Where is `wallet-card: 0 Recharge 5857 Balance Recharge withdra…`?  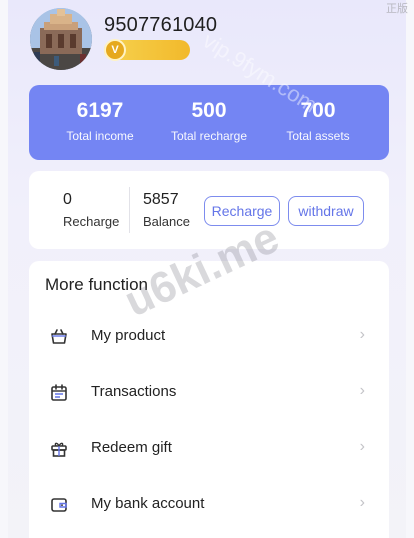
wallet-card: 0 Recharge 5857 Balance Recharge withdra… is located at coordinates (209, 210).